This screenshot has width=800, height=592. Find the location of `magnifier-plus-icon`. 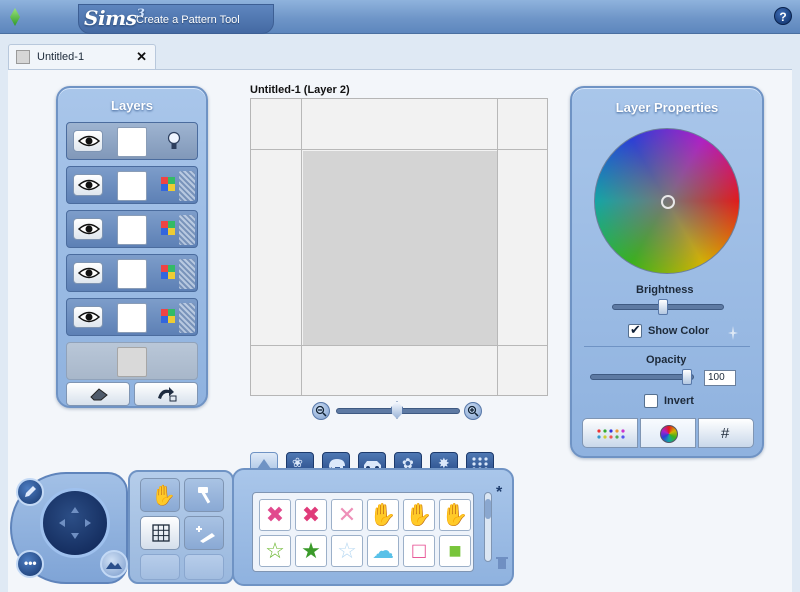

magnifier-plus-icon is located at coordinates (473, 411).